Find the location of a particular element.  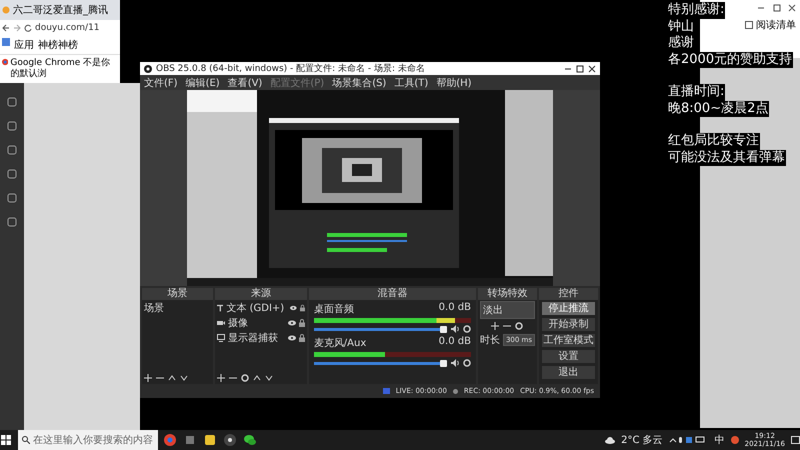

chrome-icon is located at coordinates (5, 62).